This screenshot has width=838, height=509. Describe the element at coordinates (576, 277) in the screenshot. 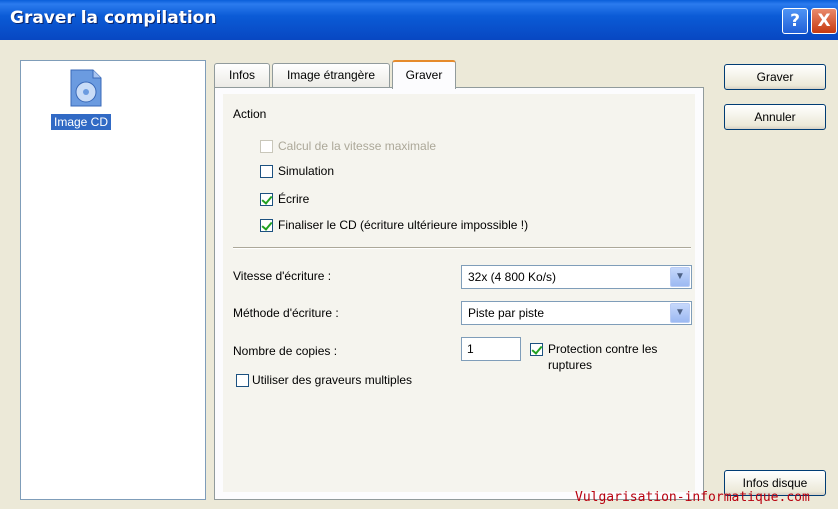

I see `speed-select: 32x (4 800 Ko/s) ▼` at that location.